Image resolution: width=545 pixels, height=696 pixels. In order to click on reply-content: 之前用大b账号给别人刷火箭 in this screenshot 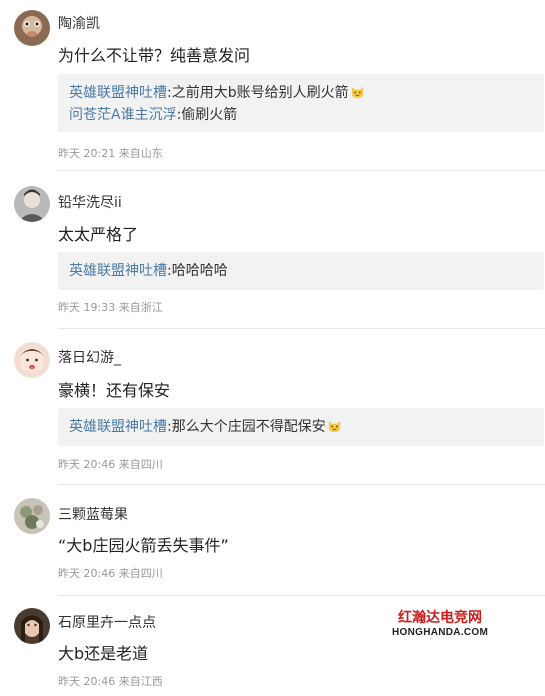, I will do `click(260, 93)`.